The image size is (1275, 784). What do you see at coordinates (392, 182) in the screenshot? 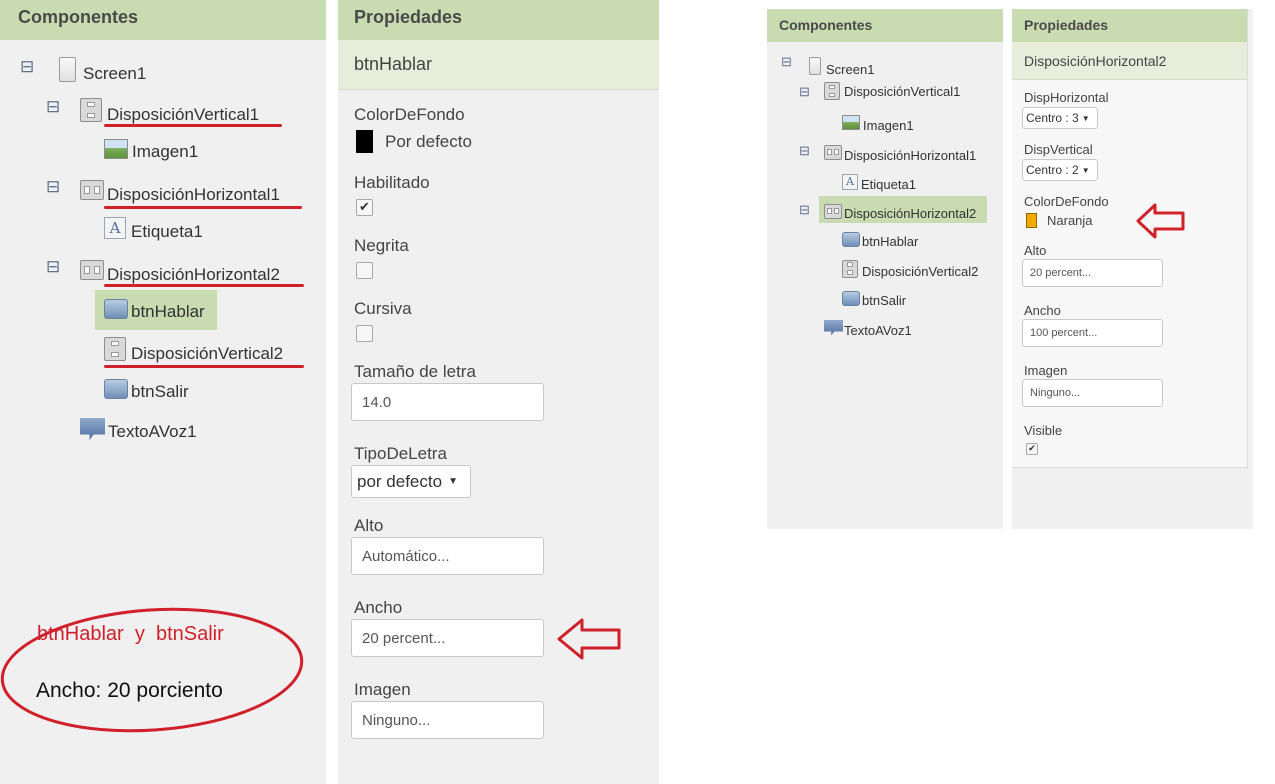
I see `prop-label-habilitado: Habilitado` at bounding box center [392, 182].